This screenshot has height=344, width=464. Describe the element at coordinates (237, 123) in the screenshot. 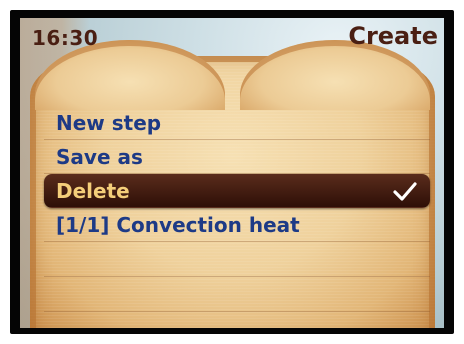

I see `menu-item-new-step: New step` at that location.